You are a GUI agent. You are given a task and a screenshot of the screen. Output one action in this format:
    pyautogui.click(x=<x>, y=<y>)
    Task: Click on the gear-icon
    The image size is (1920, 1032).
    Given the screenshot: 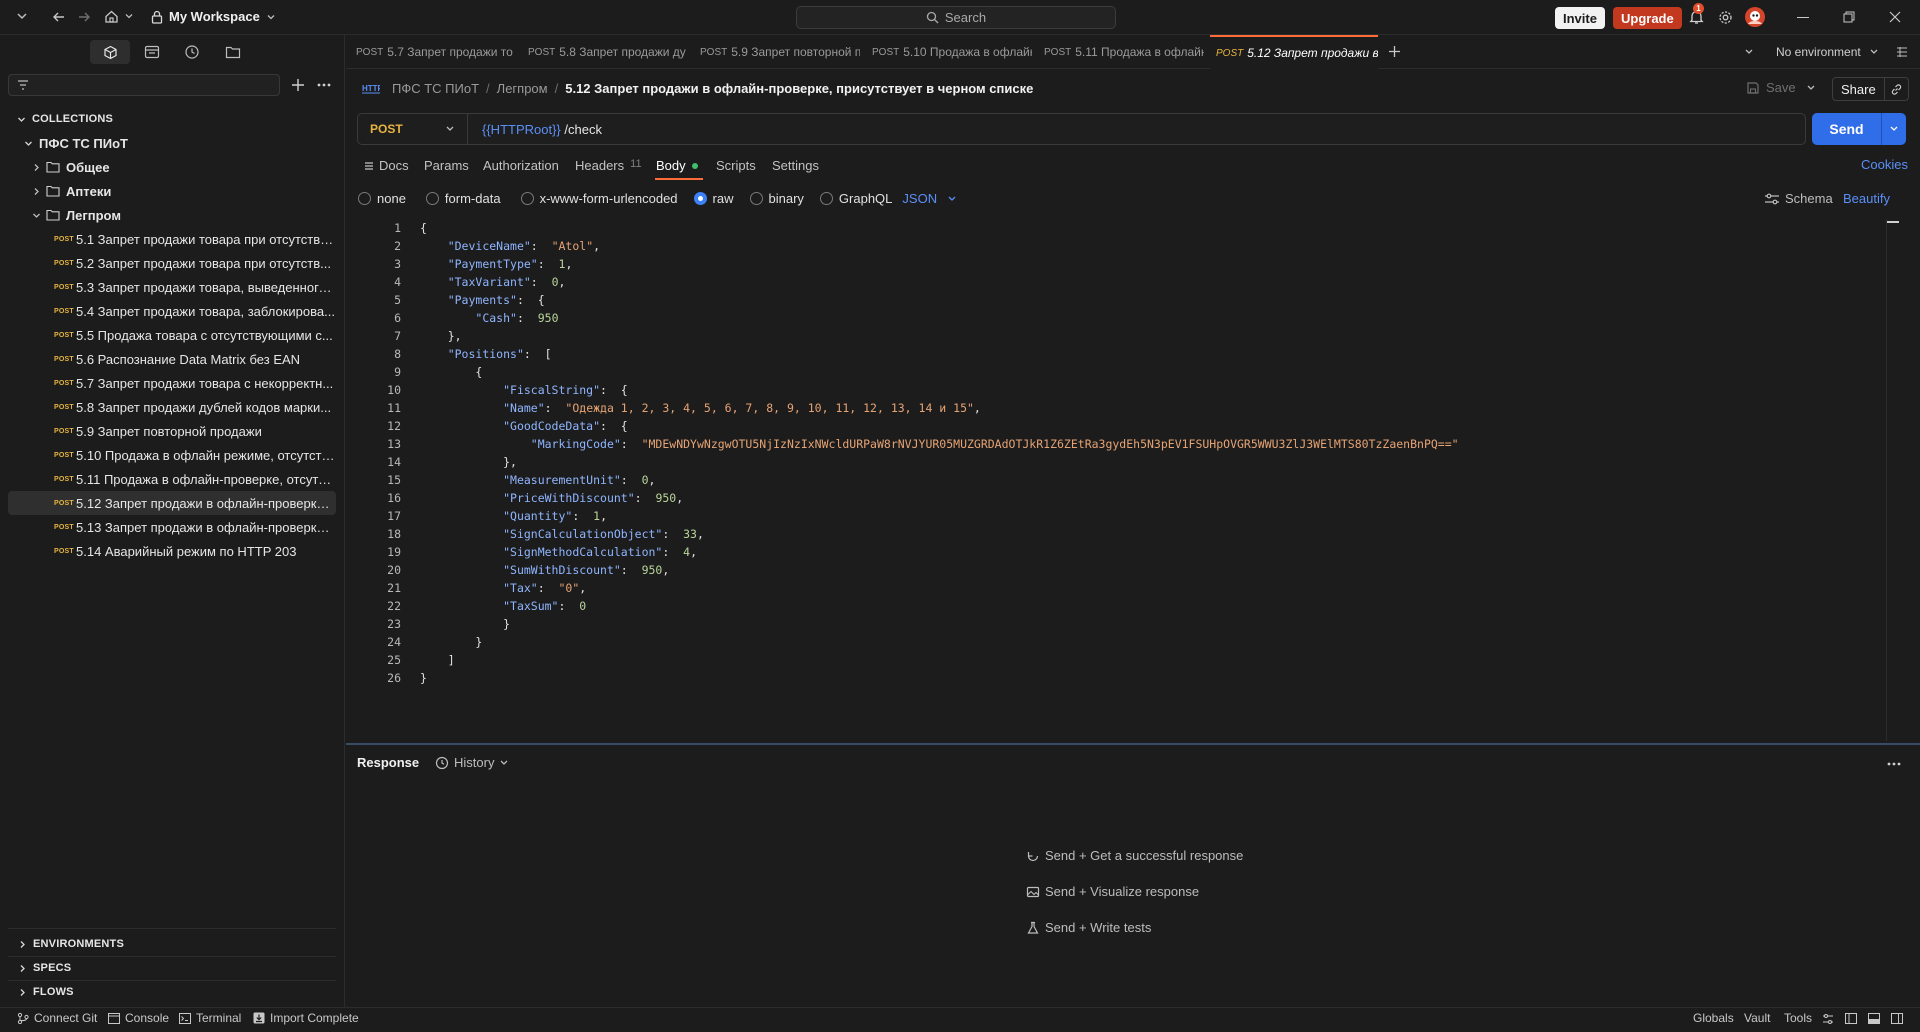 What is the action you would take?
    pyautogui.click(x=1725, y=17)
    